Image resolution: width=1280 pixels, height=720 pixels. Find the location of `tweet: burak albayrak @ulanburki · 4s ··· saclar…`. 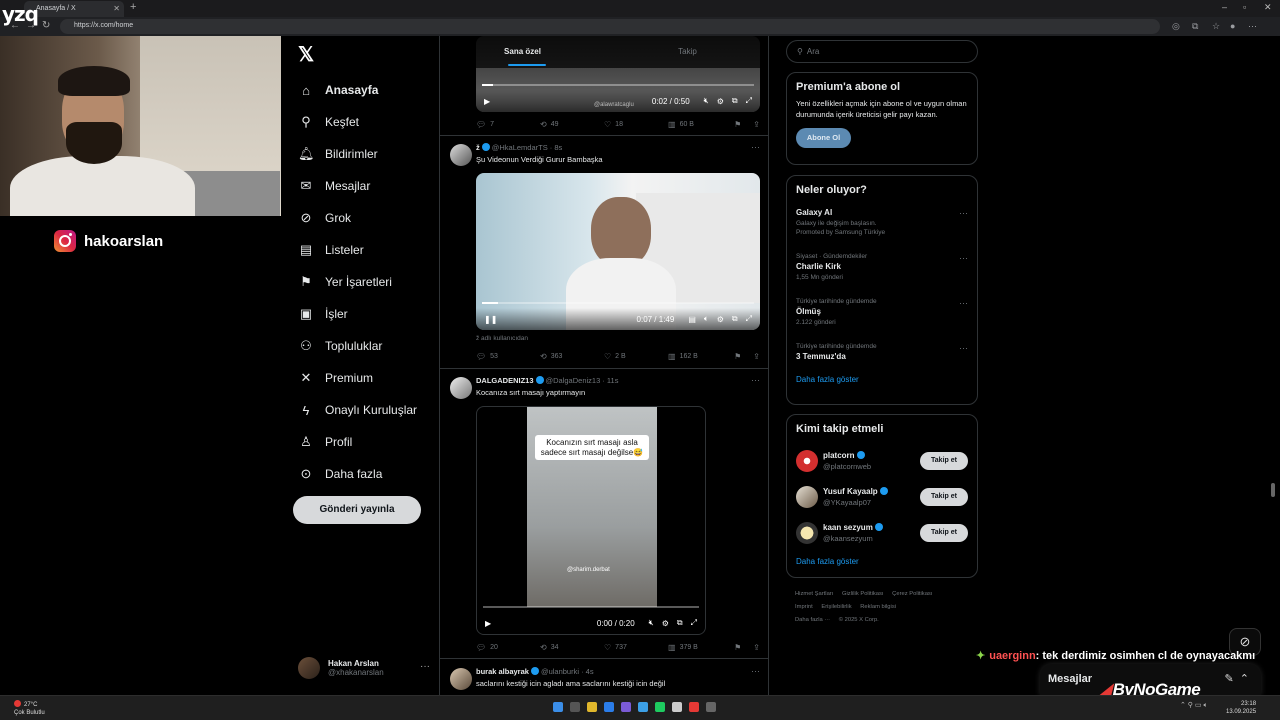

tweet: burak albayrak @ulanburki · 4s ··· saclar… is located at coordinates (604, 677).